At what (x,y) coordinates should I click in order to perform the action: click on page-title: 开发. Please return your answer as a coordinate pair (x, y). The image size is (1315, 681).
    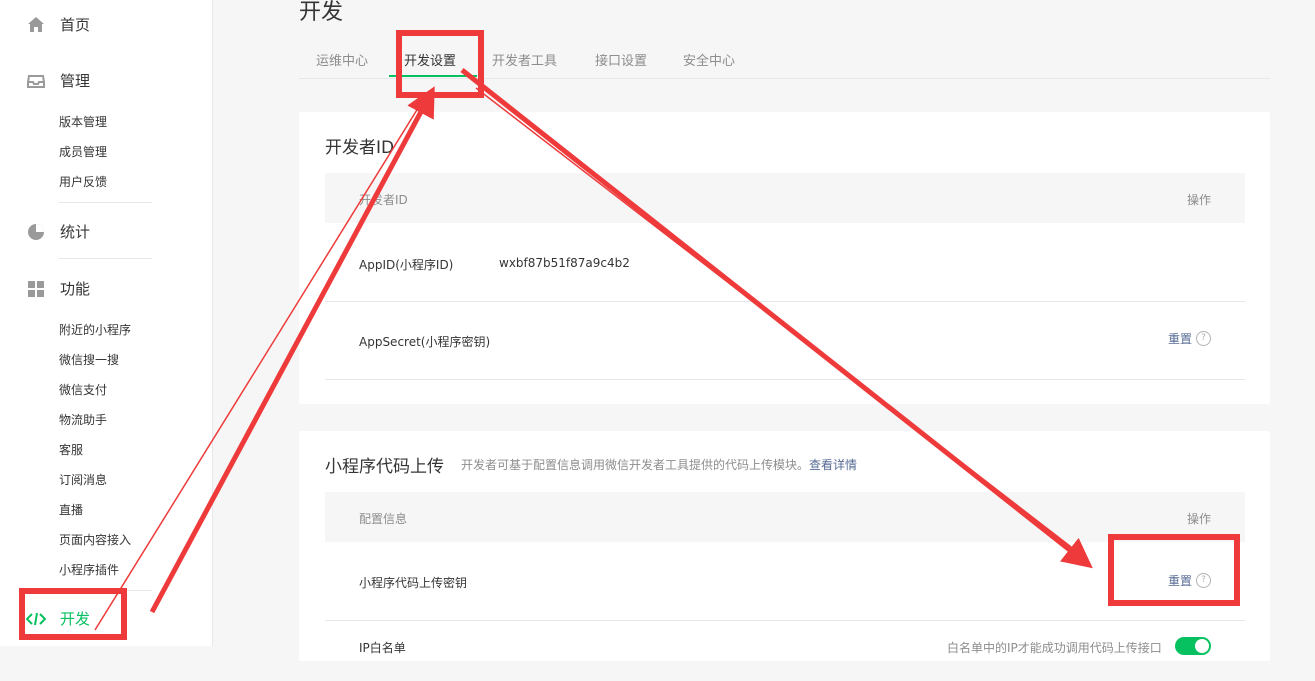
    Looking at the image, I should click on (321, 12).